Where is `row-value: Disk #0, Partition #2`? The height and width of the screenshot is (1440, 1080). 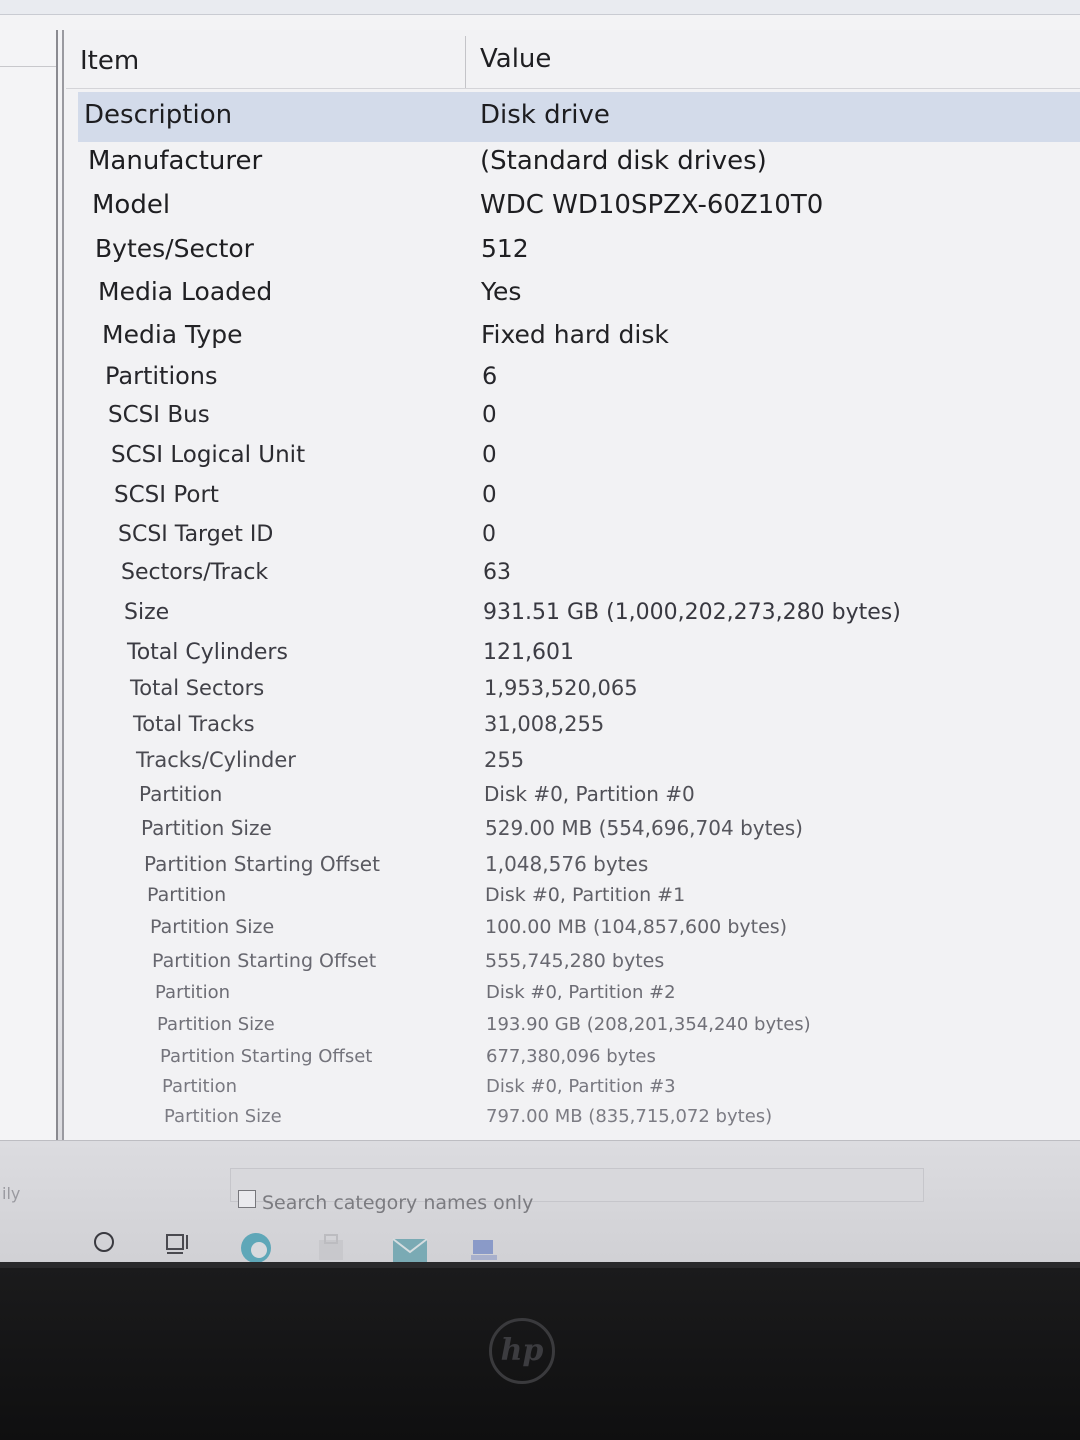
row-value: Disk #0, Partition #2 is located at coordinates (581, 992).